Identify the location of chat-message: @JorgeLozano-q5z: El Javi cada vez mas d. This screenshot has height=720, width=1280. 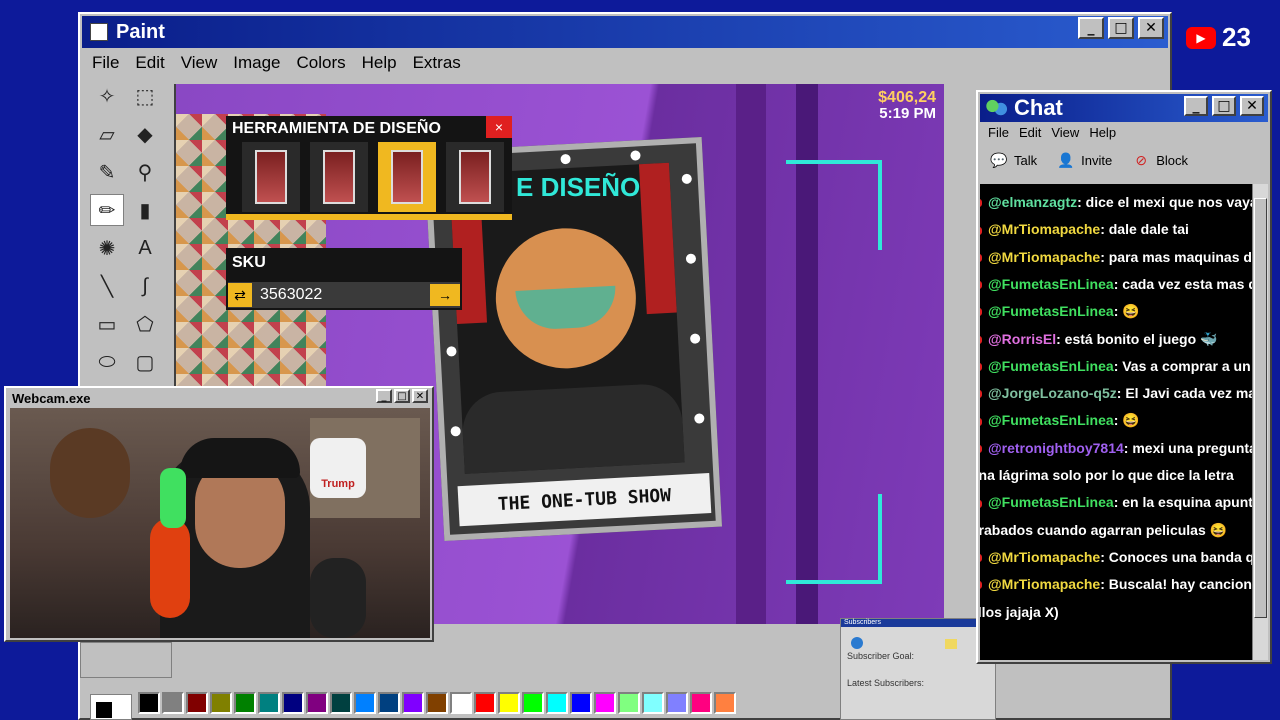
(1117, 393).